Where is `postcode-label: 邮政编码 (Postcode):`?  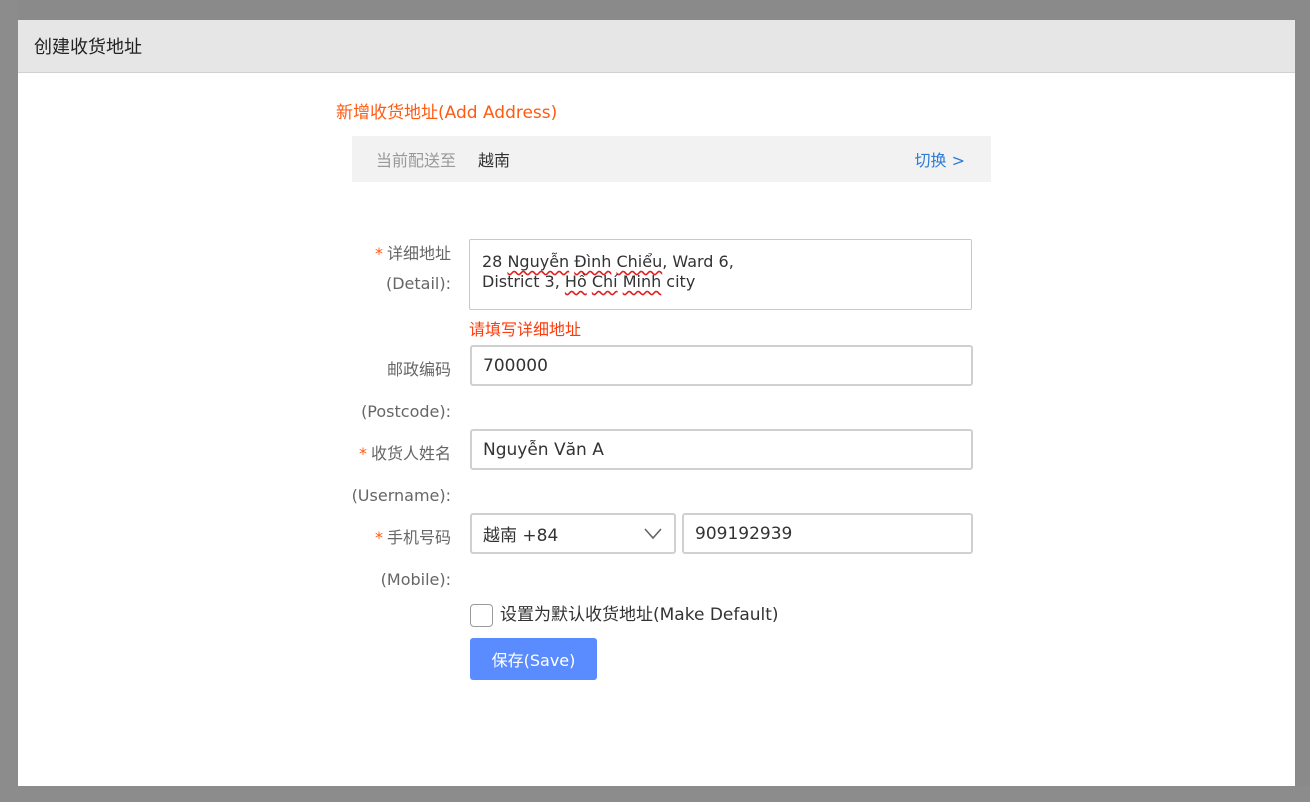
postcode-label: 邮政编码 (Postcode): is located at coordinates (384, 391).